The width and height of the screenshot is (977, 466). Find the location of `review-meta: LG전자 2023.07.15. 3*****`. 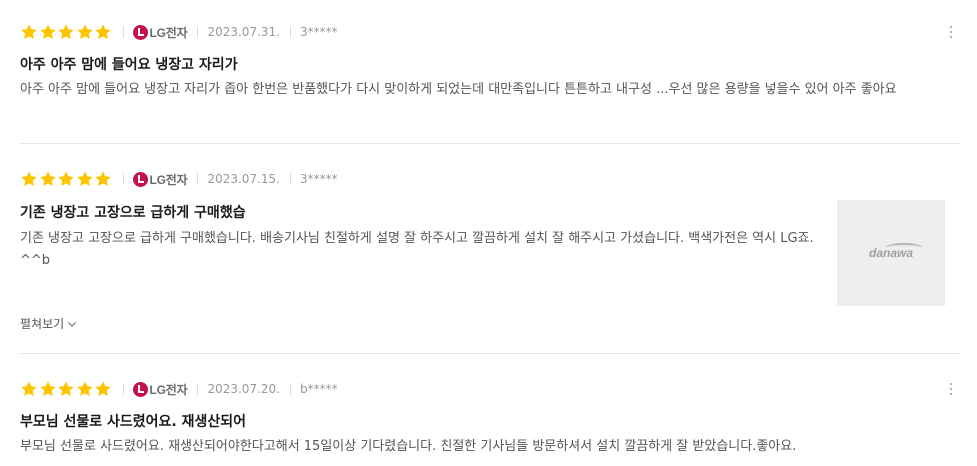

review-meta: LG전자 2023.07.15. 3***** is located at coordinates (179, 179).